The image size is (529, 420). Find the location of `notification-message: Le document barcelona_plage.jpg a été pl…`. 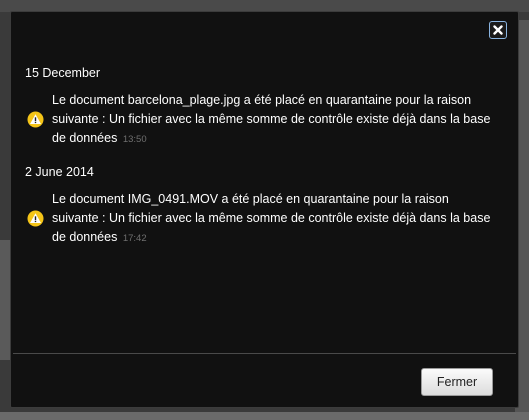

notification-message: Le document barcelona_plage.jpg a été pl… is located at coordinates (272, 120).